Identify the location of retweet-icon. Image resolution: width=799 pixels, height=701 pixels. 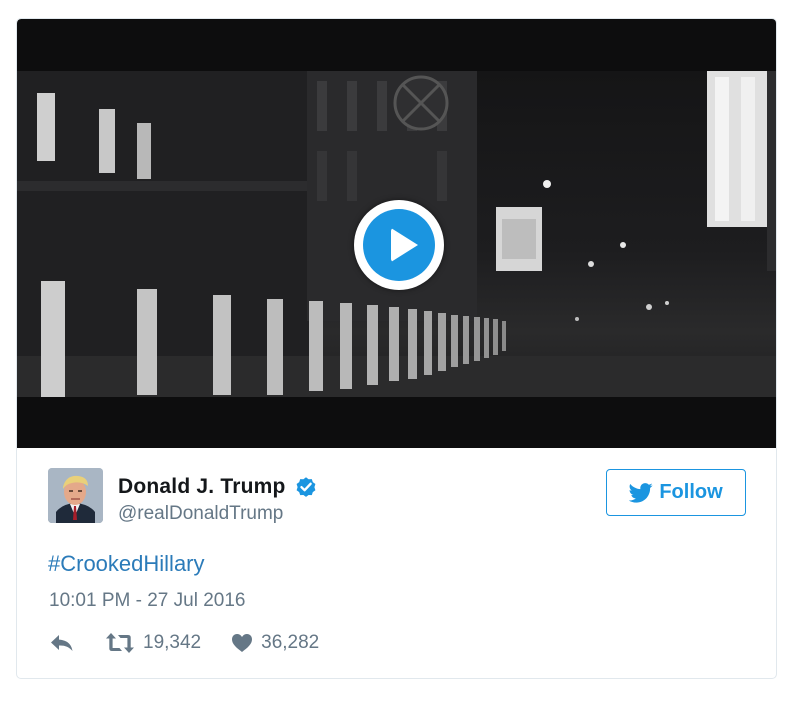
(120, 643).